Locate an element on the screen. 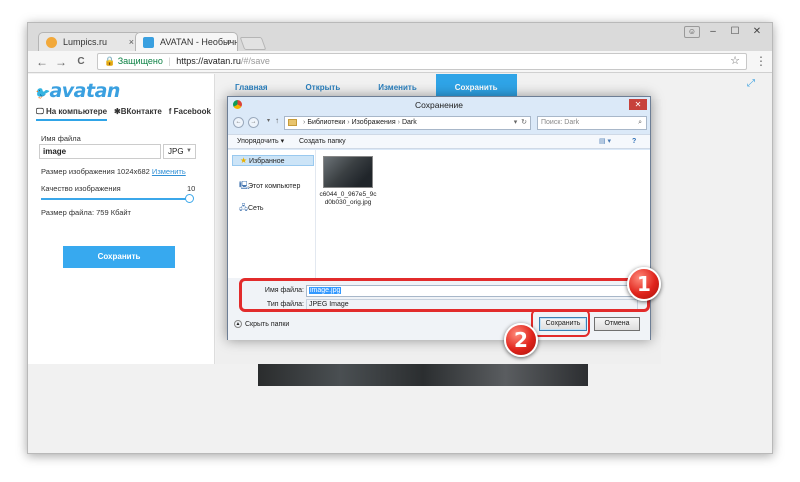 Image resolution: width=800 pixels, height=482 pixels. path-segment: Изображения is located at coordinates (374, 122).